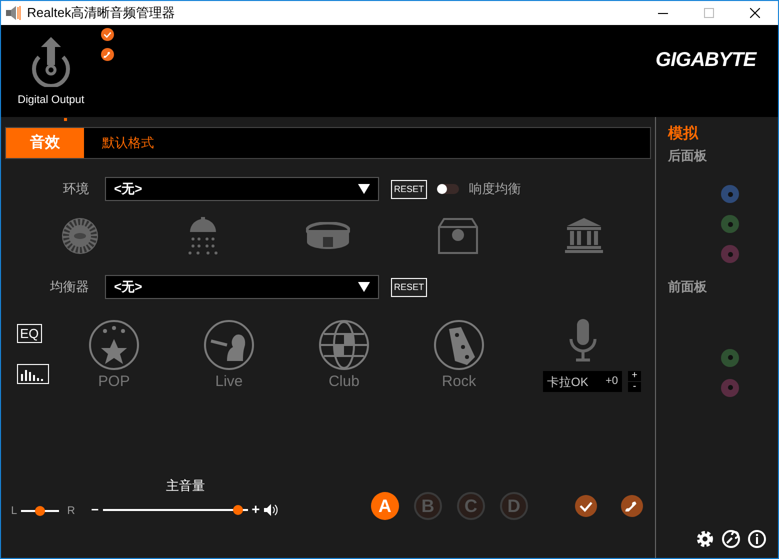  Describe the element at coordinates (757, 539) in the screenshot. I see `info-icon` at that location.